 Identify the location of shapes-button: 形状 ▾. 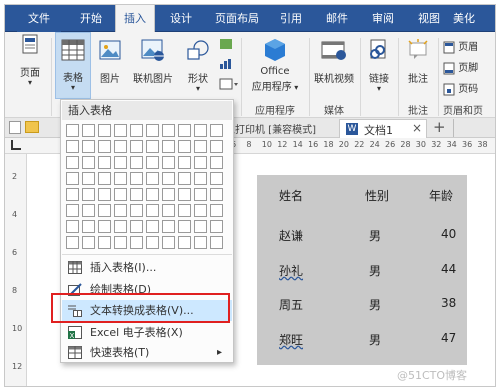
(198, 63).